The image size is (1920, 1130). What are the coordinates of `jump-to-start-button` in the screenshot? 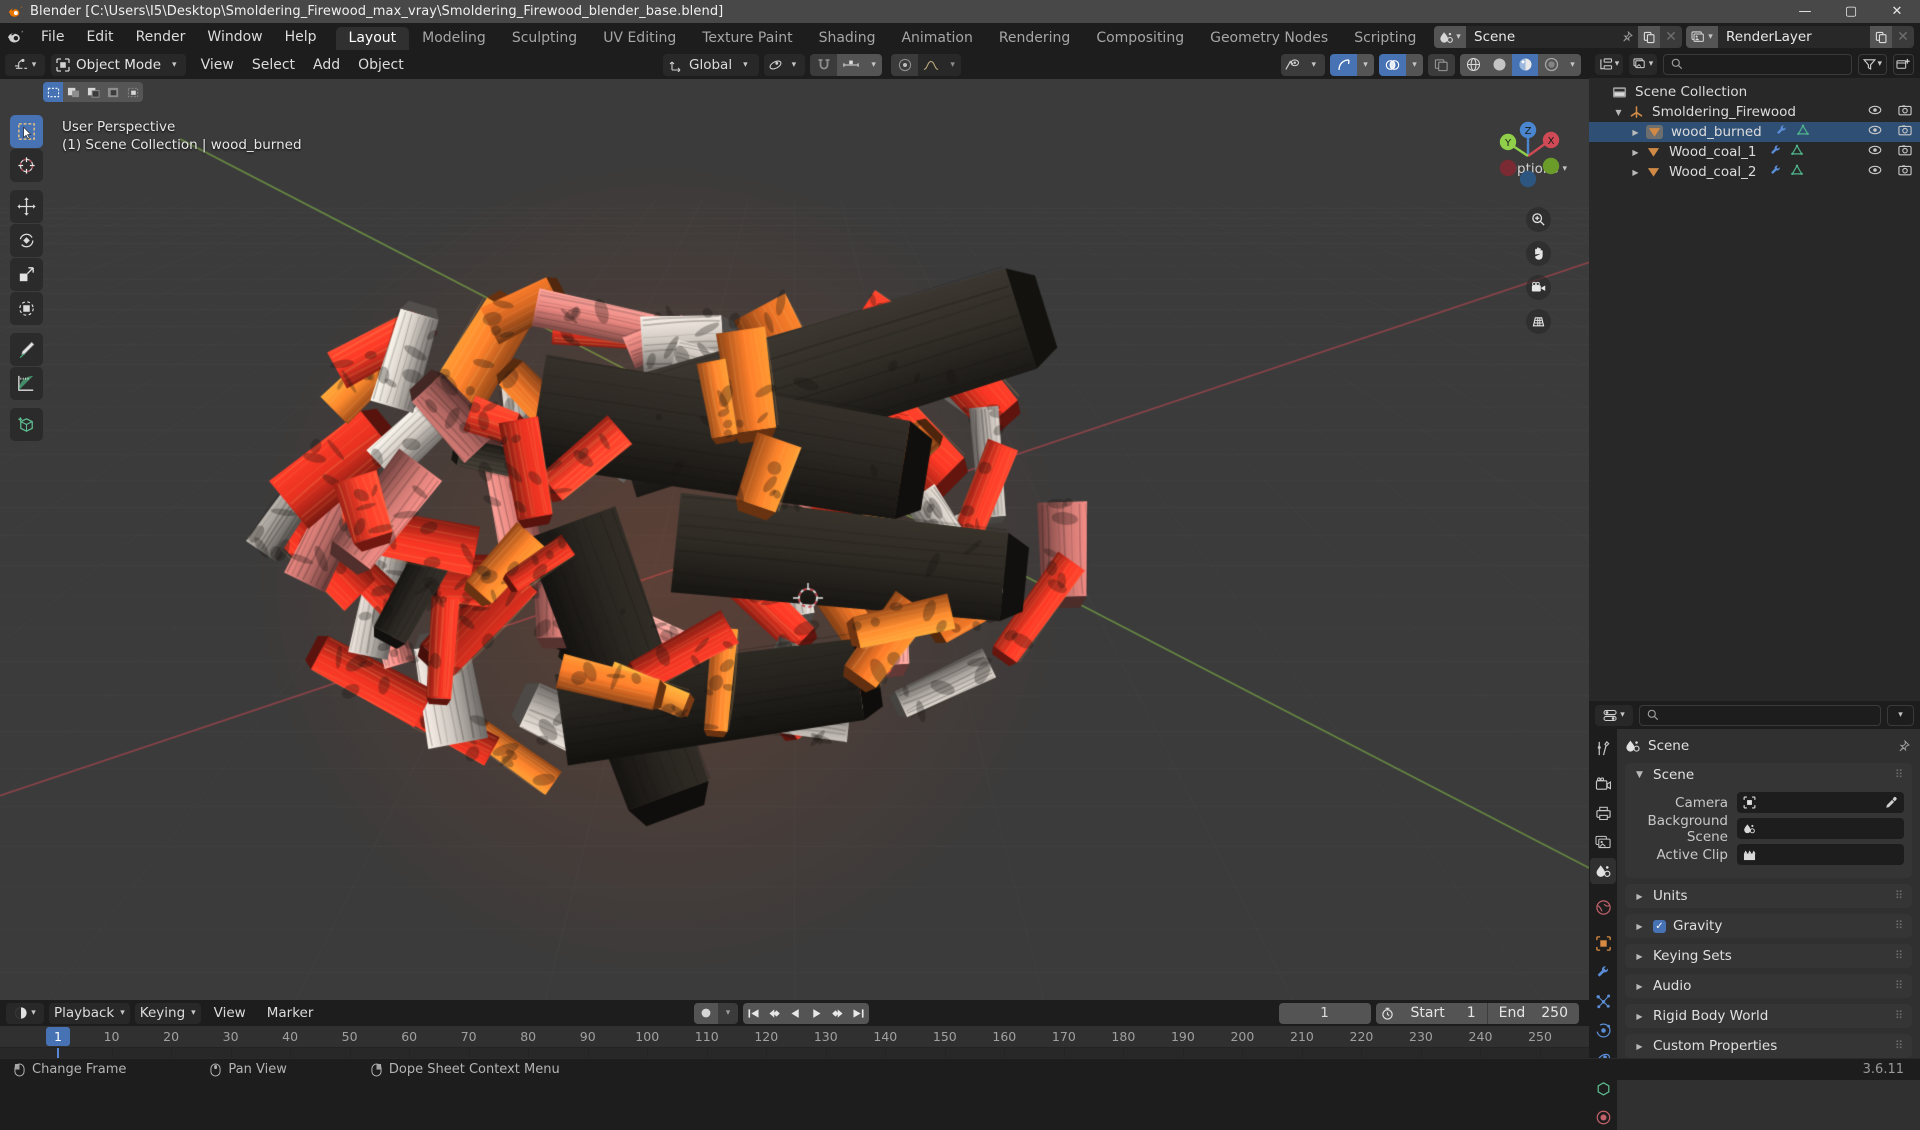 It's located at (753, 1013).